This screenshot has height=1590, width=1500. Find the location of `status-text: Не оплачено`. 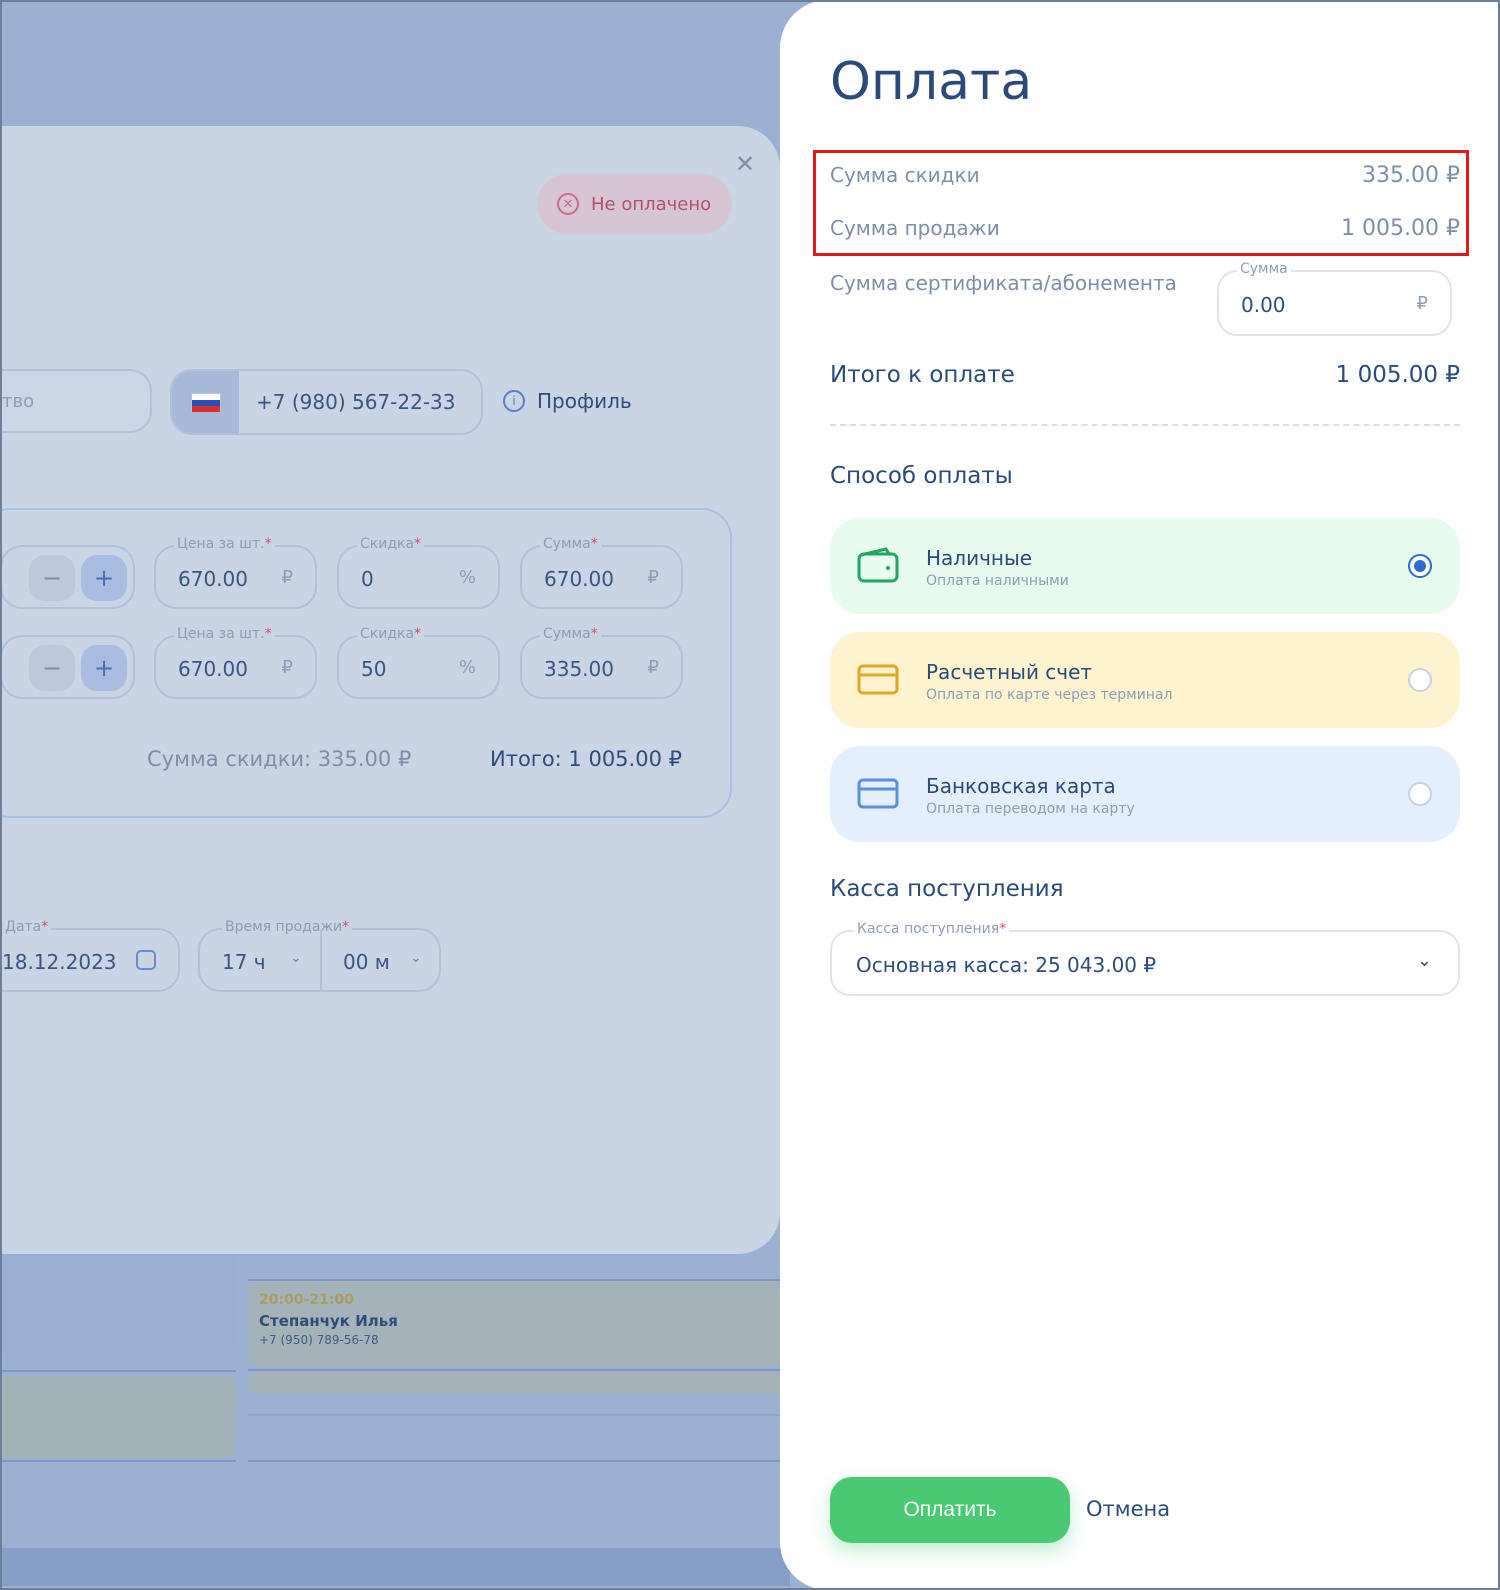

status-text: Не оплачено is located at coordinates (651, 204).